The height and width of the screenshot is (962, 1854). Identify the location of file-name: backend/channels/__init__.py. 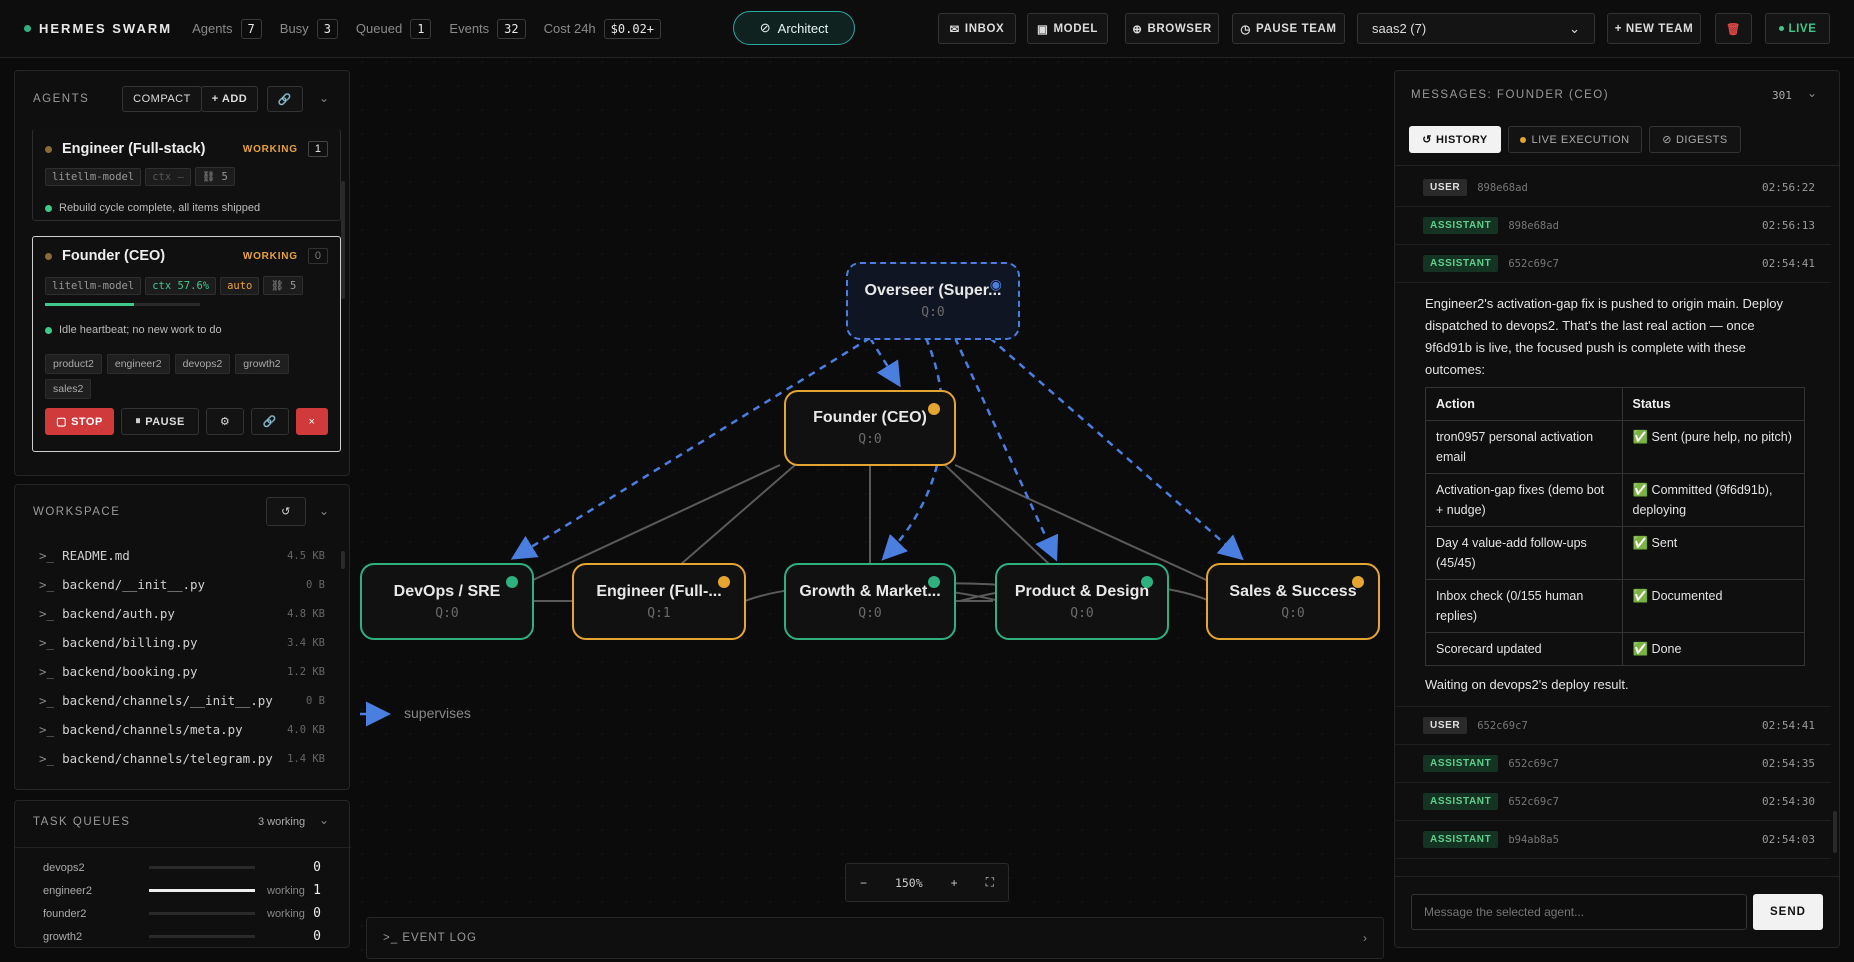
(167, 700).